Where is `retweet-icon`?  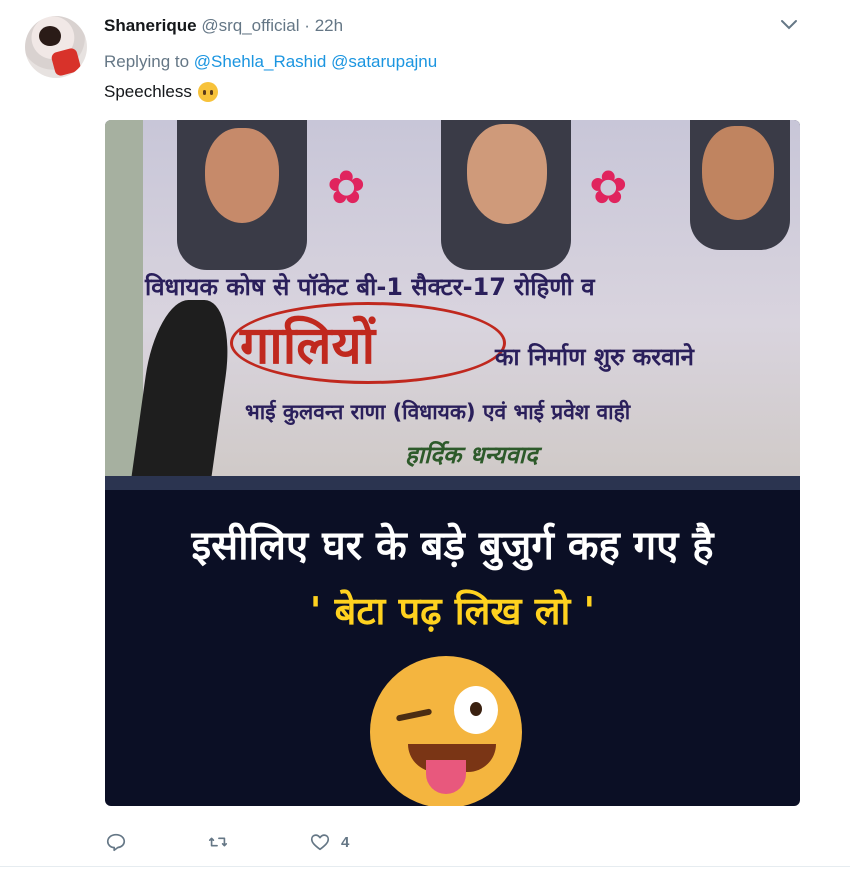 retweet-icon is located at coordinates (218, 842).